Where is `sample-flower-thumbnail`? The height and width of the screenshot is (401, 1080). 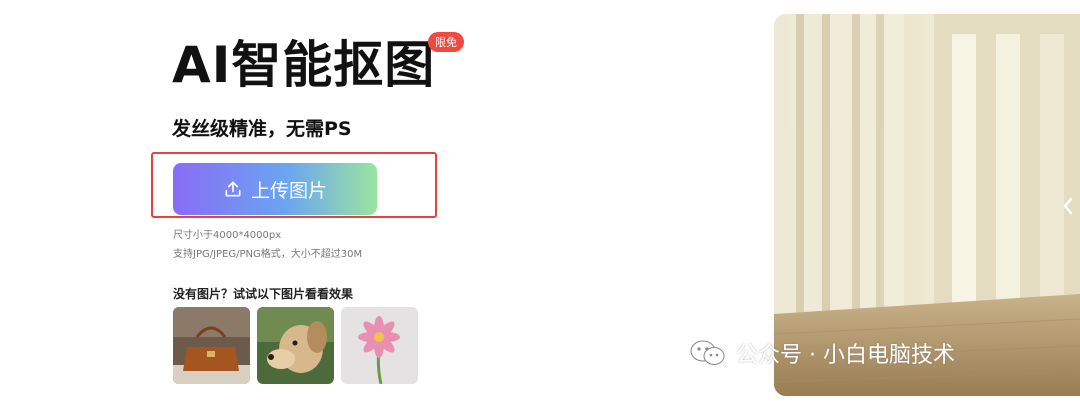 sample-flower-thumbnail is located at coordinates (379, 345).